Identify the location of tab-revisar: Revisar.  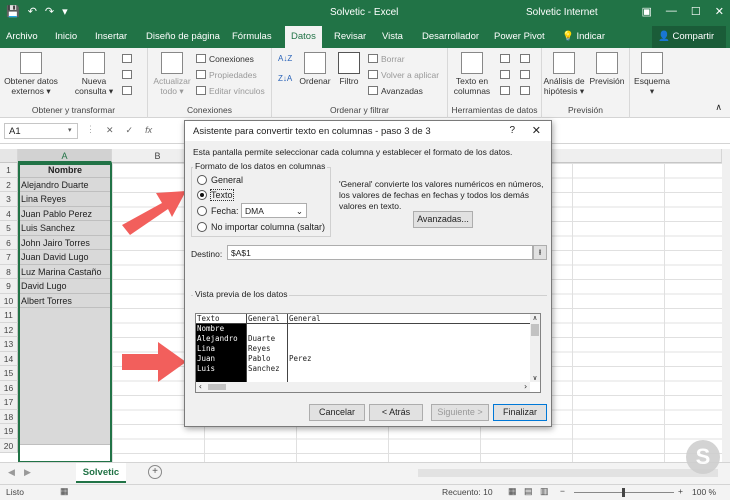
(350, 36).